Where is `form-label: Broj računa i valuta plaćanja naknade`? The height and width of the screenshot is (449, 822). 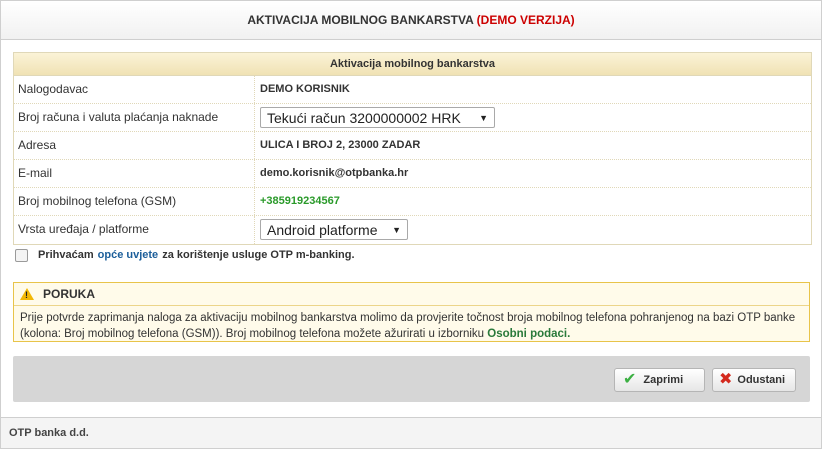
form-label: Broj računa i valuta plaćanja naknade is located at coordinates (134, 117).